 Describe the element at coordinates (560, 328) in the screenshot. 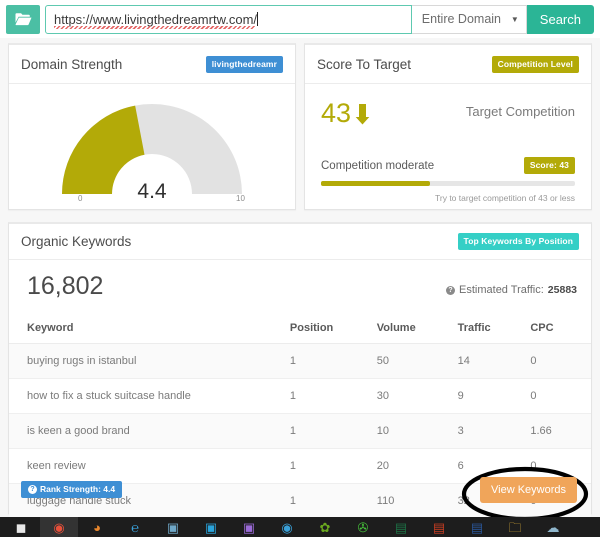

I see `col-cpc: CPC` at that location.